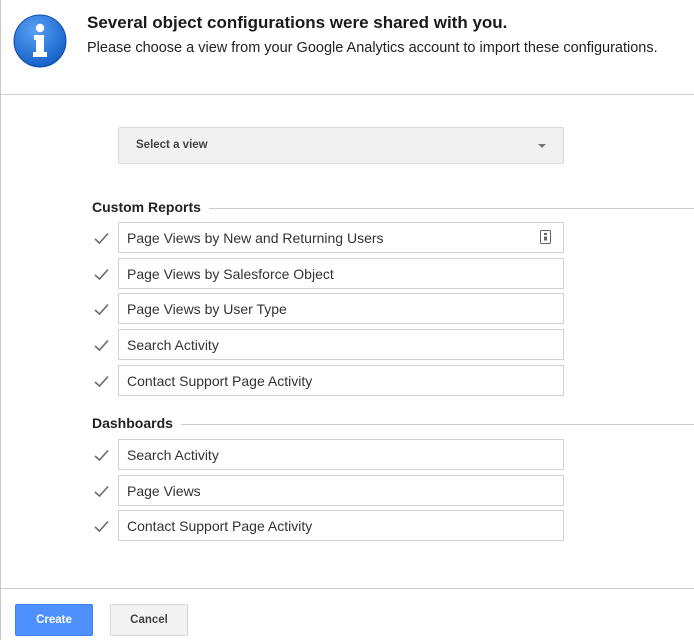 The image size is (694, 640). Describe the element at coordinates (173, 345) in the screenshot. I see `report-item-label: Search Activity` at that location.